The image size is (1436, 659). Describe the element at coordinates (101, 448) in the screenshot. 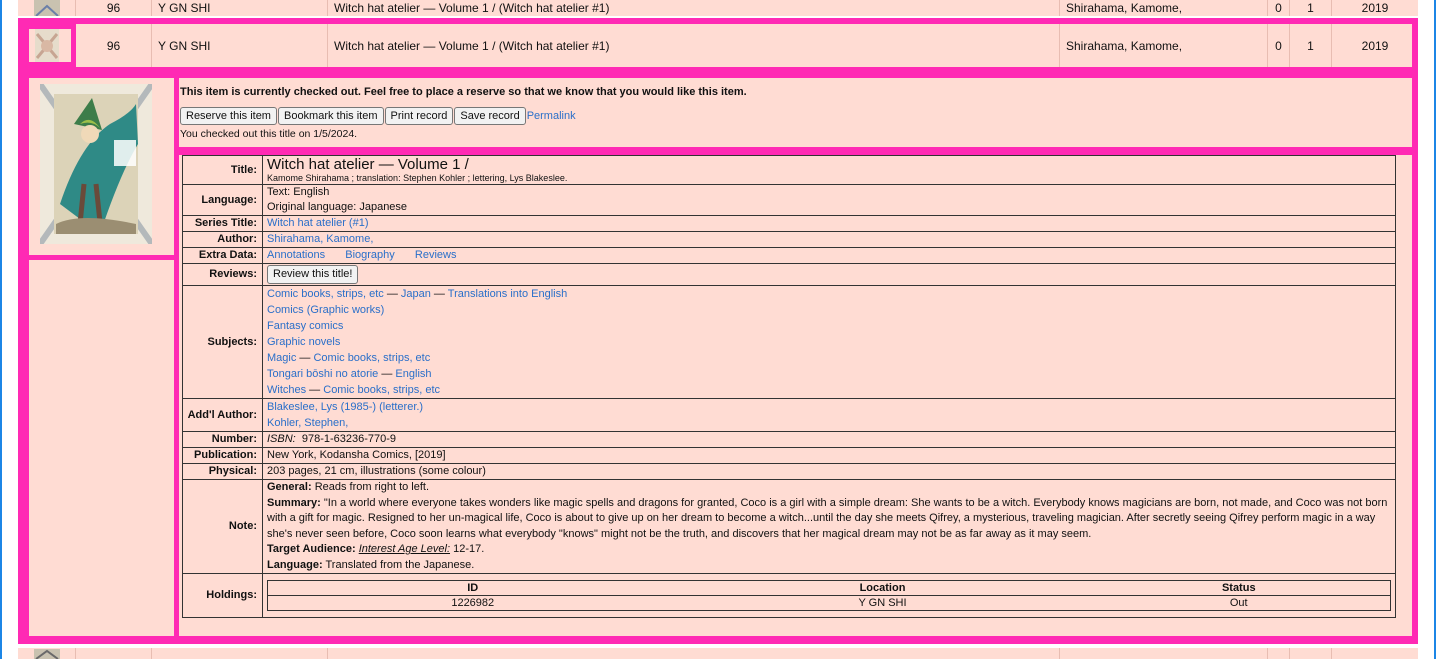

I see `highlight-sidebar-frame` at that location.